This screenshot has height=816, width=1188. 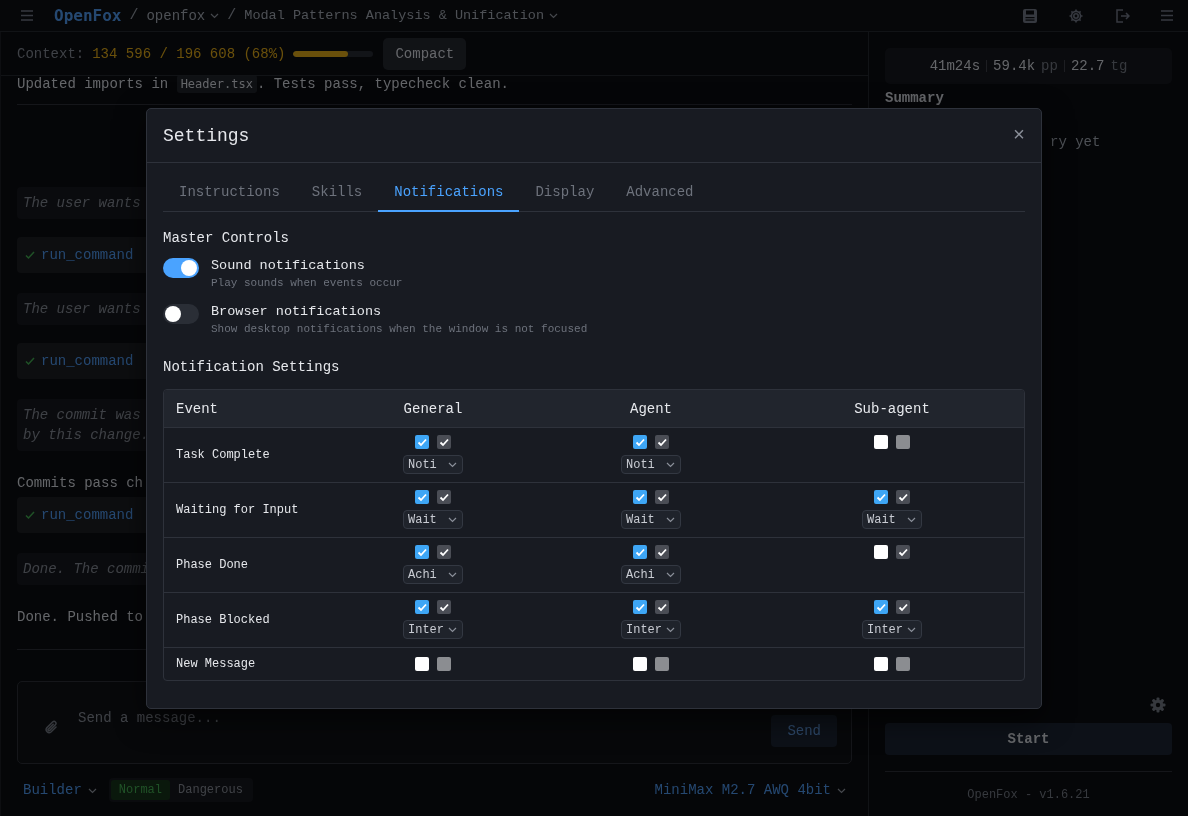 I want to click on settings-tab: Display, so click(x=565, y=193).